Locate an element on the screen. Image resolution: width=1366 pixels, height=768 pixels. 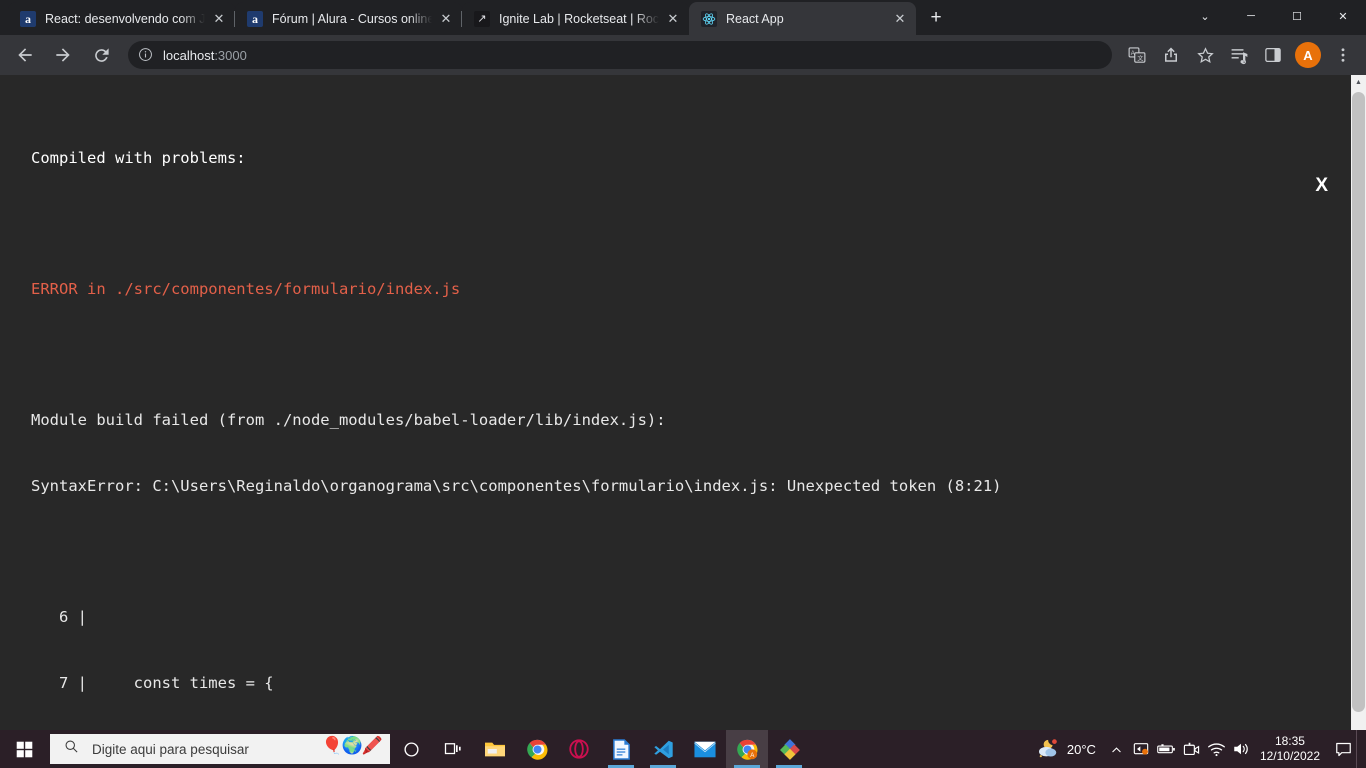
media-list-icon is located at coordinates (1239, 55).